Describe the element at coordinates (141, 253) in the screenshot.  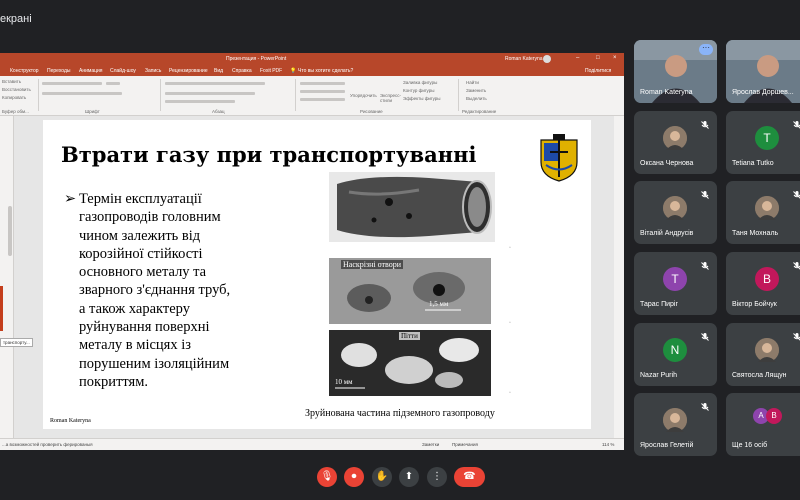
I see `body-line: корозійної стійкості` at that location.